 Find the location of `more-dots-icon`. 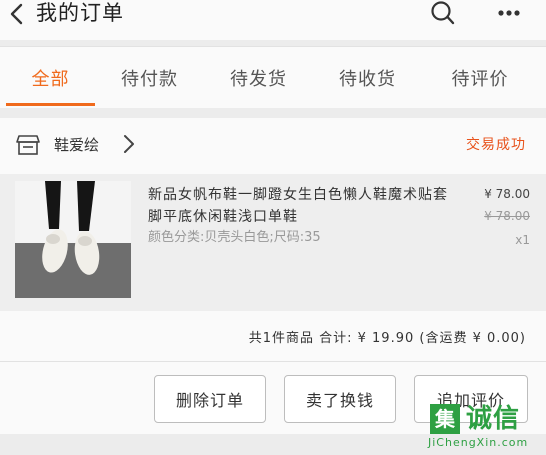

more-dots-icon is located at coordinates (509, 13).